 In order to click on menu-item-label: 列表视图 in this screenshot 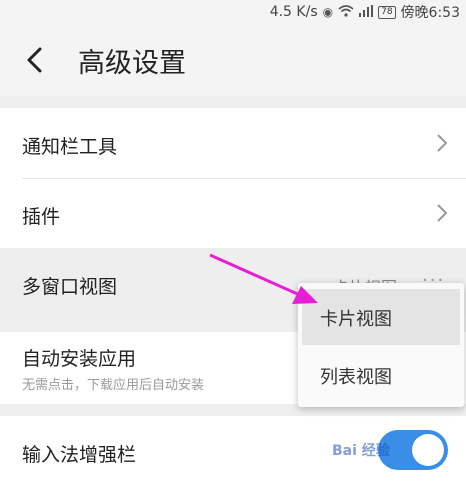, I will do `click(356, 377)`.